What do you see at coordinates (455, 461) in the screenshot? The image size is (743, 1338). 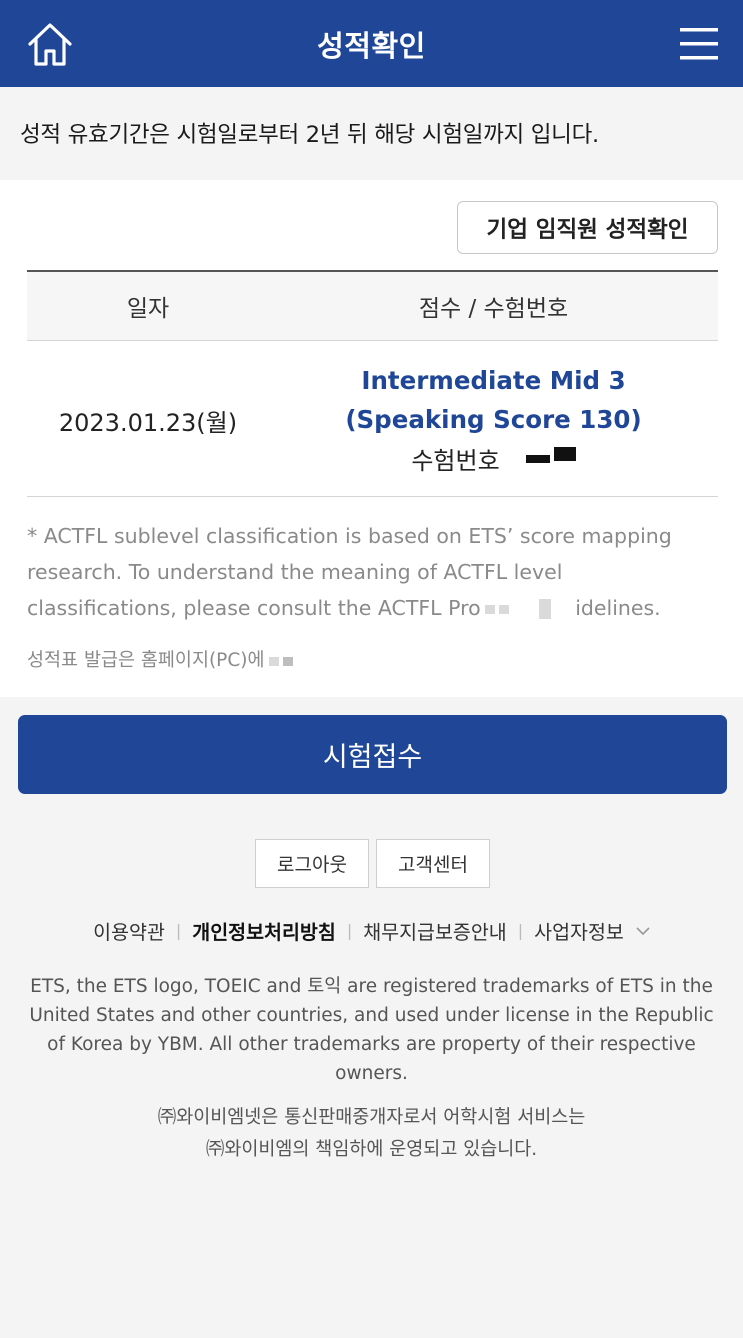 I see `exam-number-label: 수험번호` at bounding box center [455, 461].